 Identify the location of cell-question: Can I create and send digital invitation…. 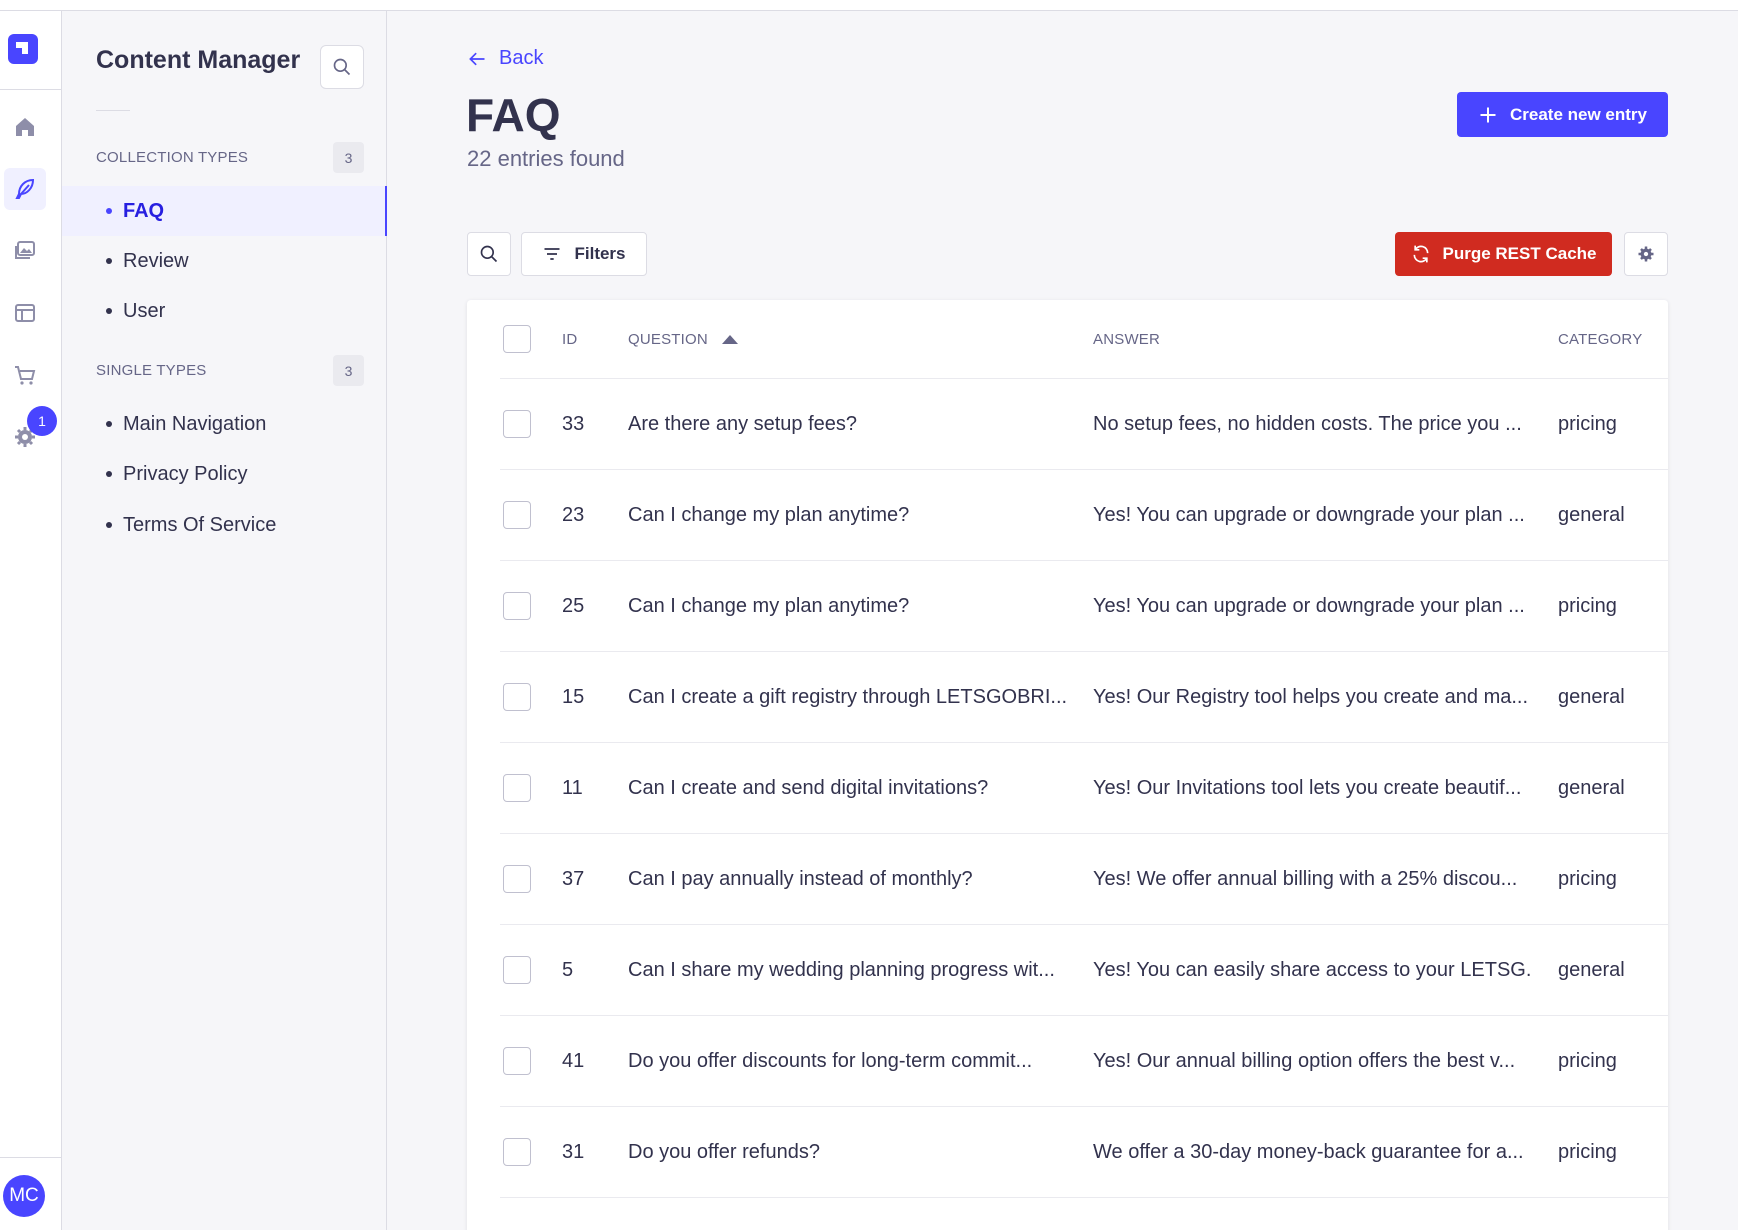
(808, 787).